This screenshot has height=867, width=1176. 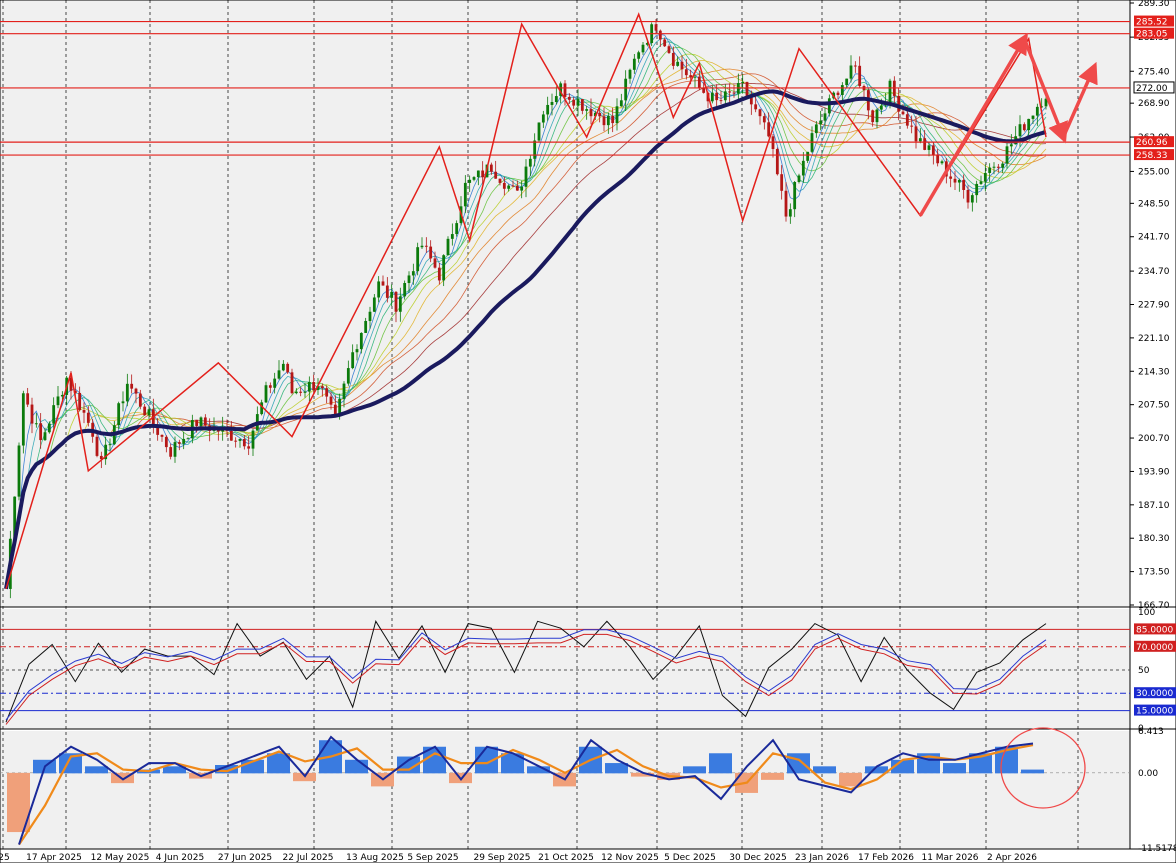 What do you see at coordinates (822, 858) in the screenshot?
I see `time-axis-label: 23 Jan 2026` at bounding box center [822, 858].